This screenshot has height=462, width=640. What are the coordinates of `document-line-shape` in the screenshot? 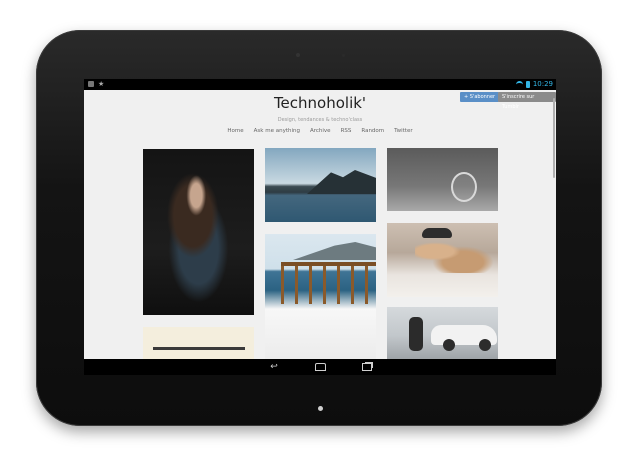 It's located at (199, 348).